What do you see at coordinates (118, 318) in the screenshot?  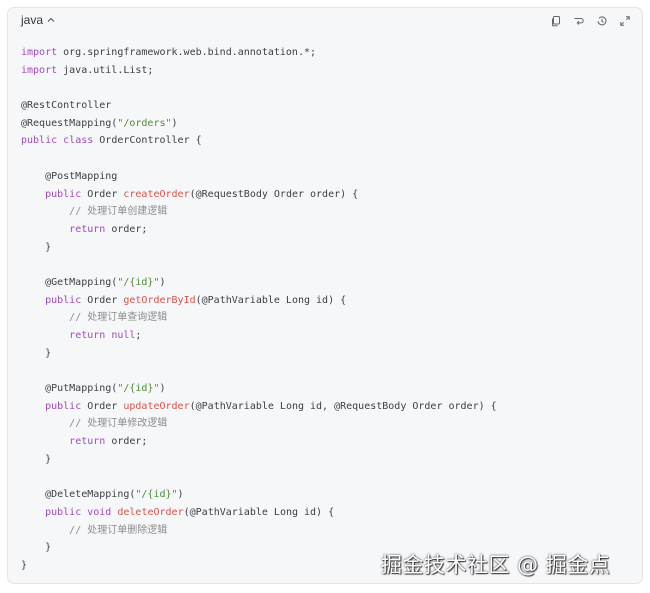 I see `code-token: // 处理订单查询逻辑` at bounding box center [118, 318].